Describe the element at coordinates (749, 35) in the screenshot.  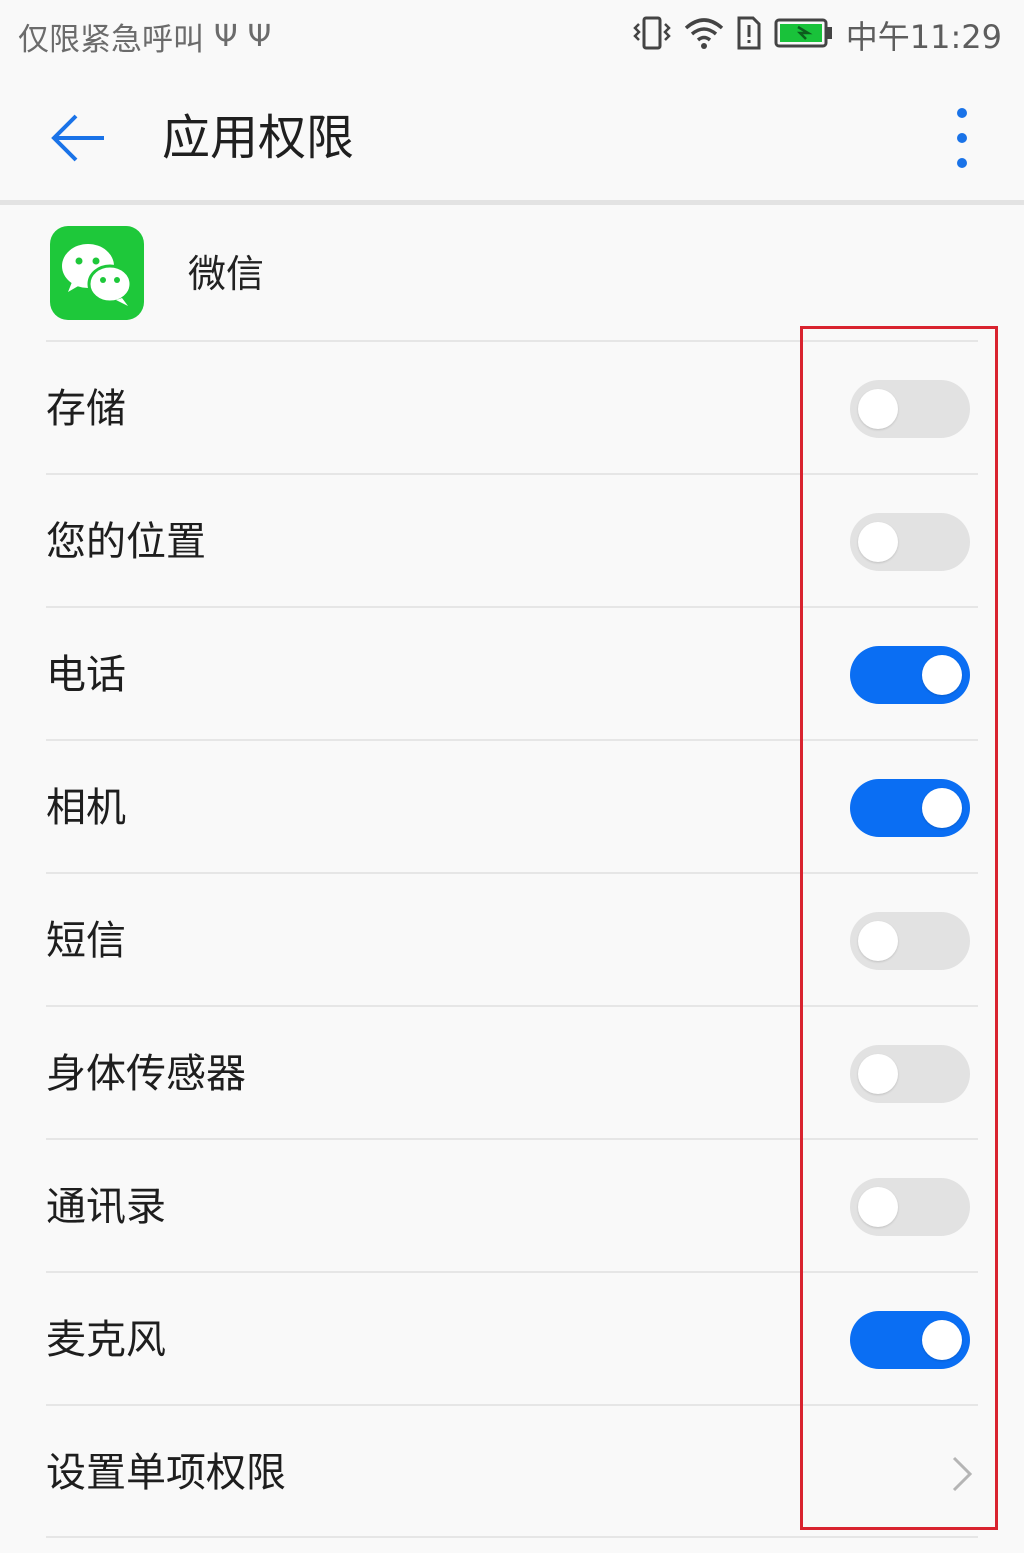
I see `sim-alert-icon` at that location.